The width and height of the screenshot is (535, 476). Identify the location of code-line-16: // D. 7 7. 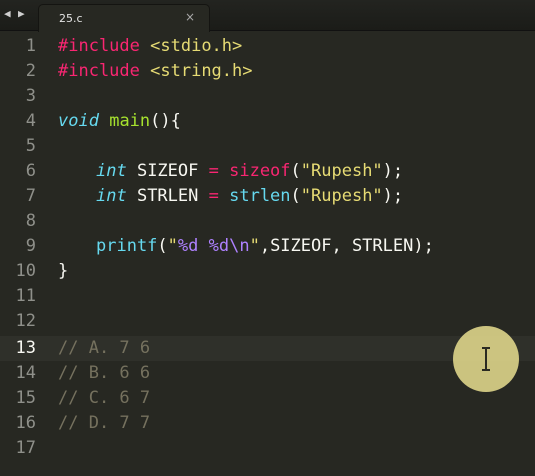
(104, 423).